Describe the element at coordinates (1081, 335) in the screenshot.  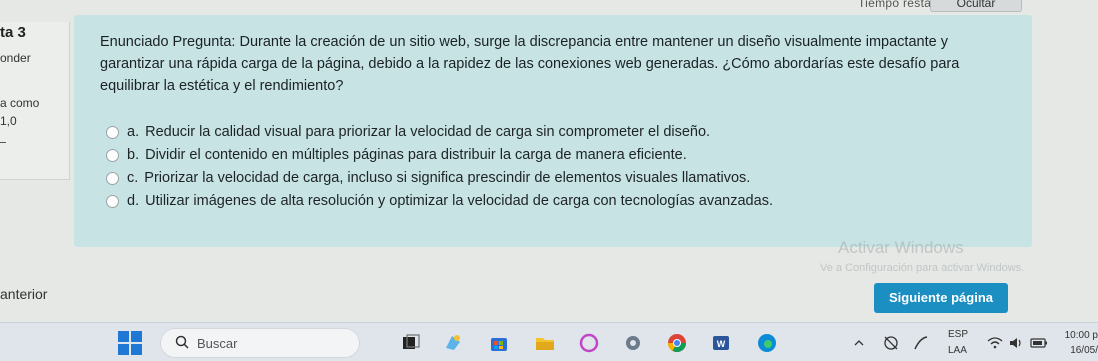
I see `clock-time: 10:00 p` at that location.